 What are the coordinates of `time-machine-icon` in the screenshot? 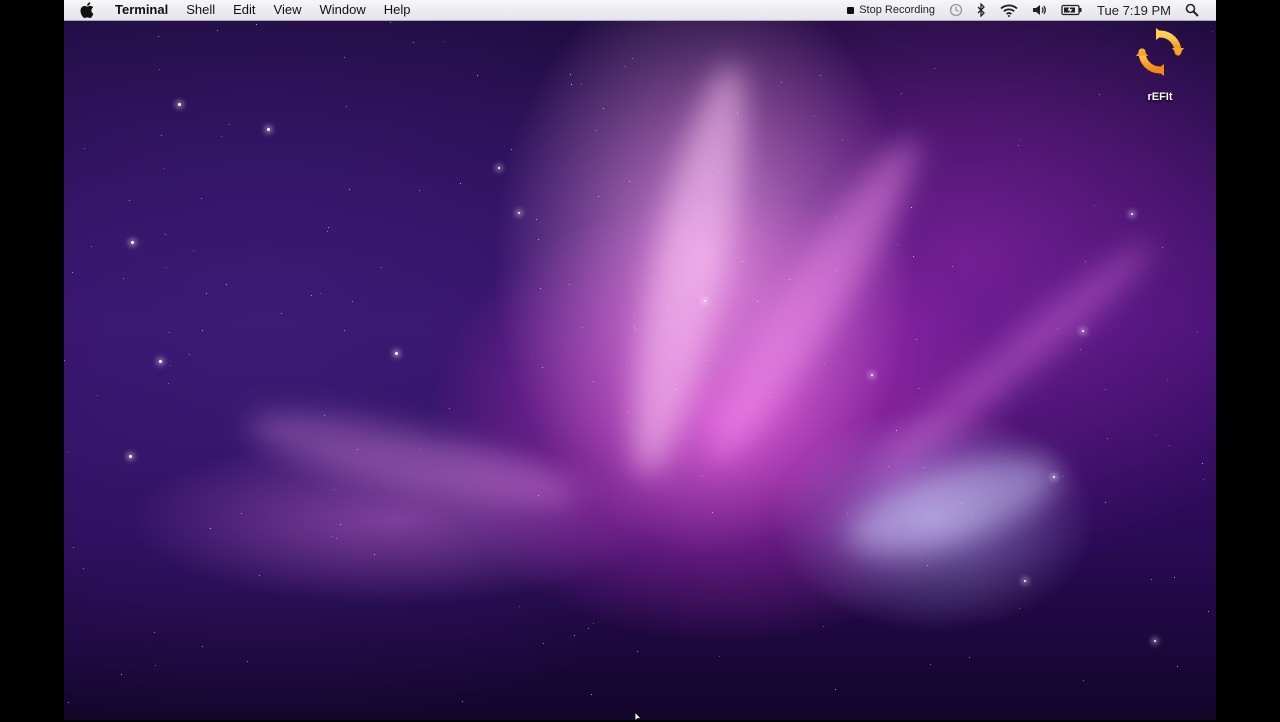 It's located at (956, 10).